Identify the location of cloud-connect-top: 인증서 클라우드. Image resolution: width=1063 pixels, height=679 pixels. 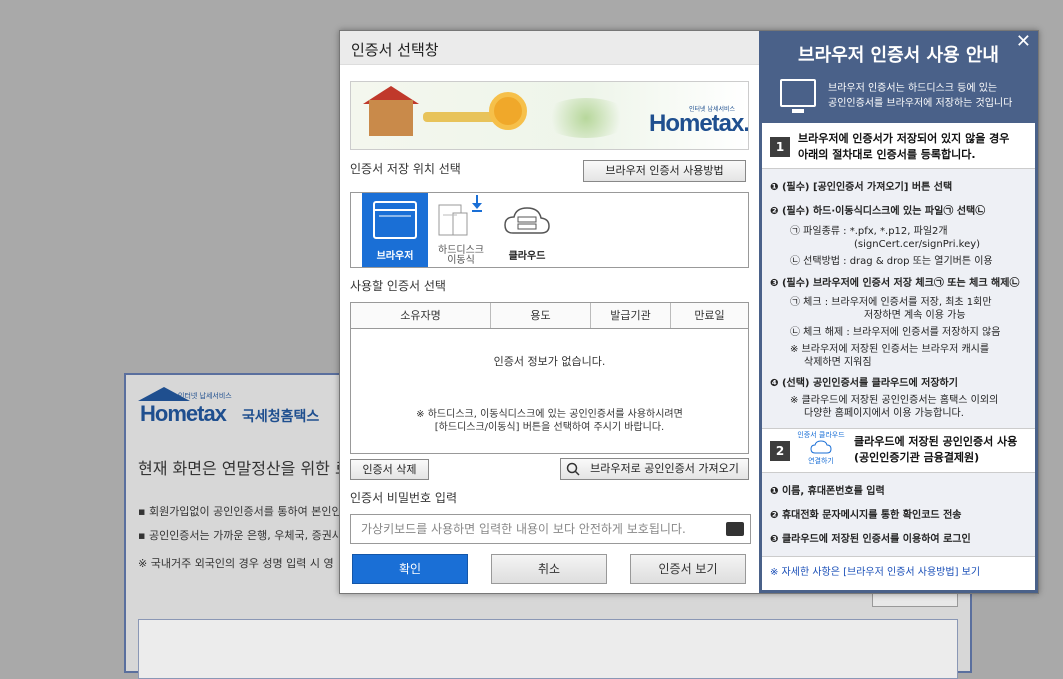
(821, 435).